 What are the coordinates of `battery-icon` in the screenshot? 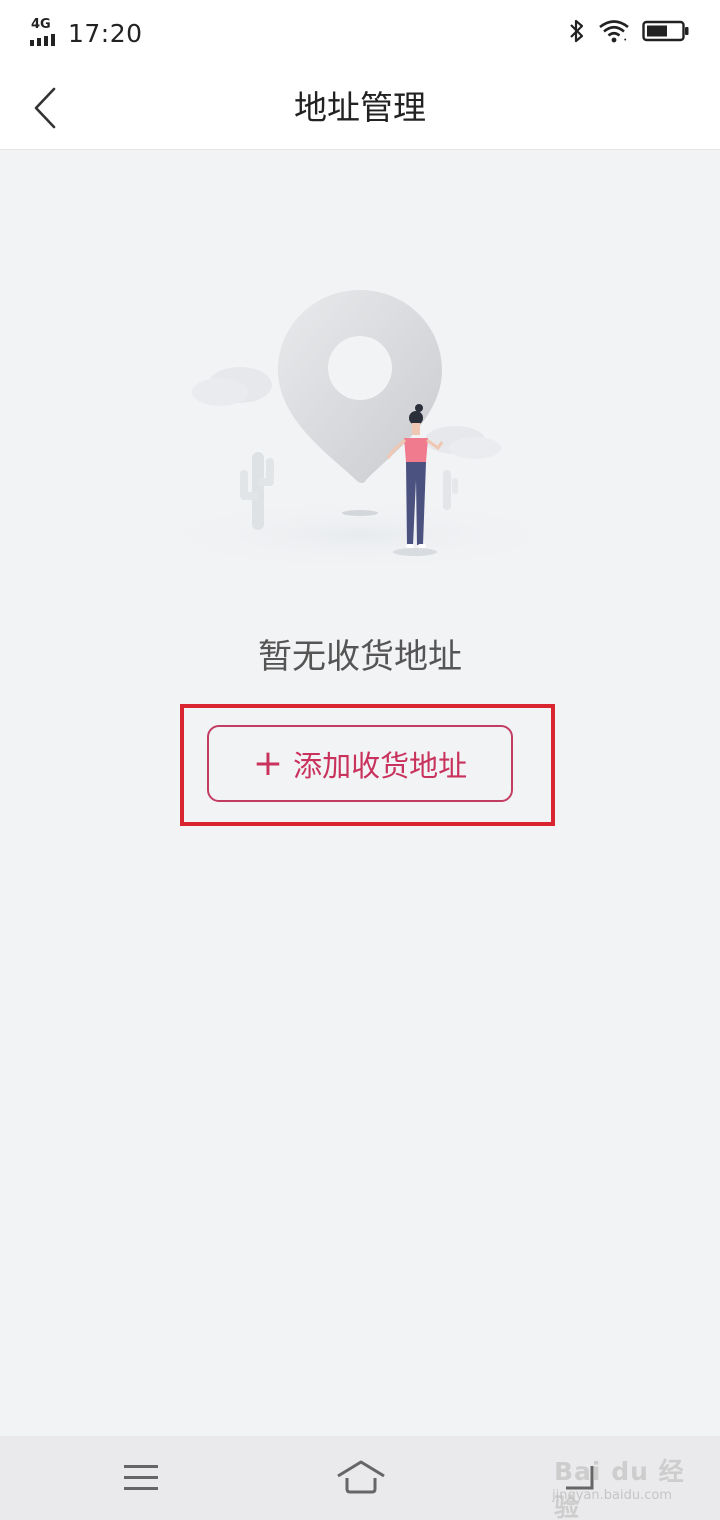 It's located at (666, 33).